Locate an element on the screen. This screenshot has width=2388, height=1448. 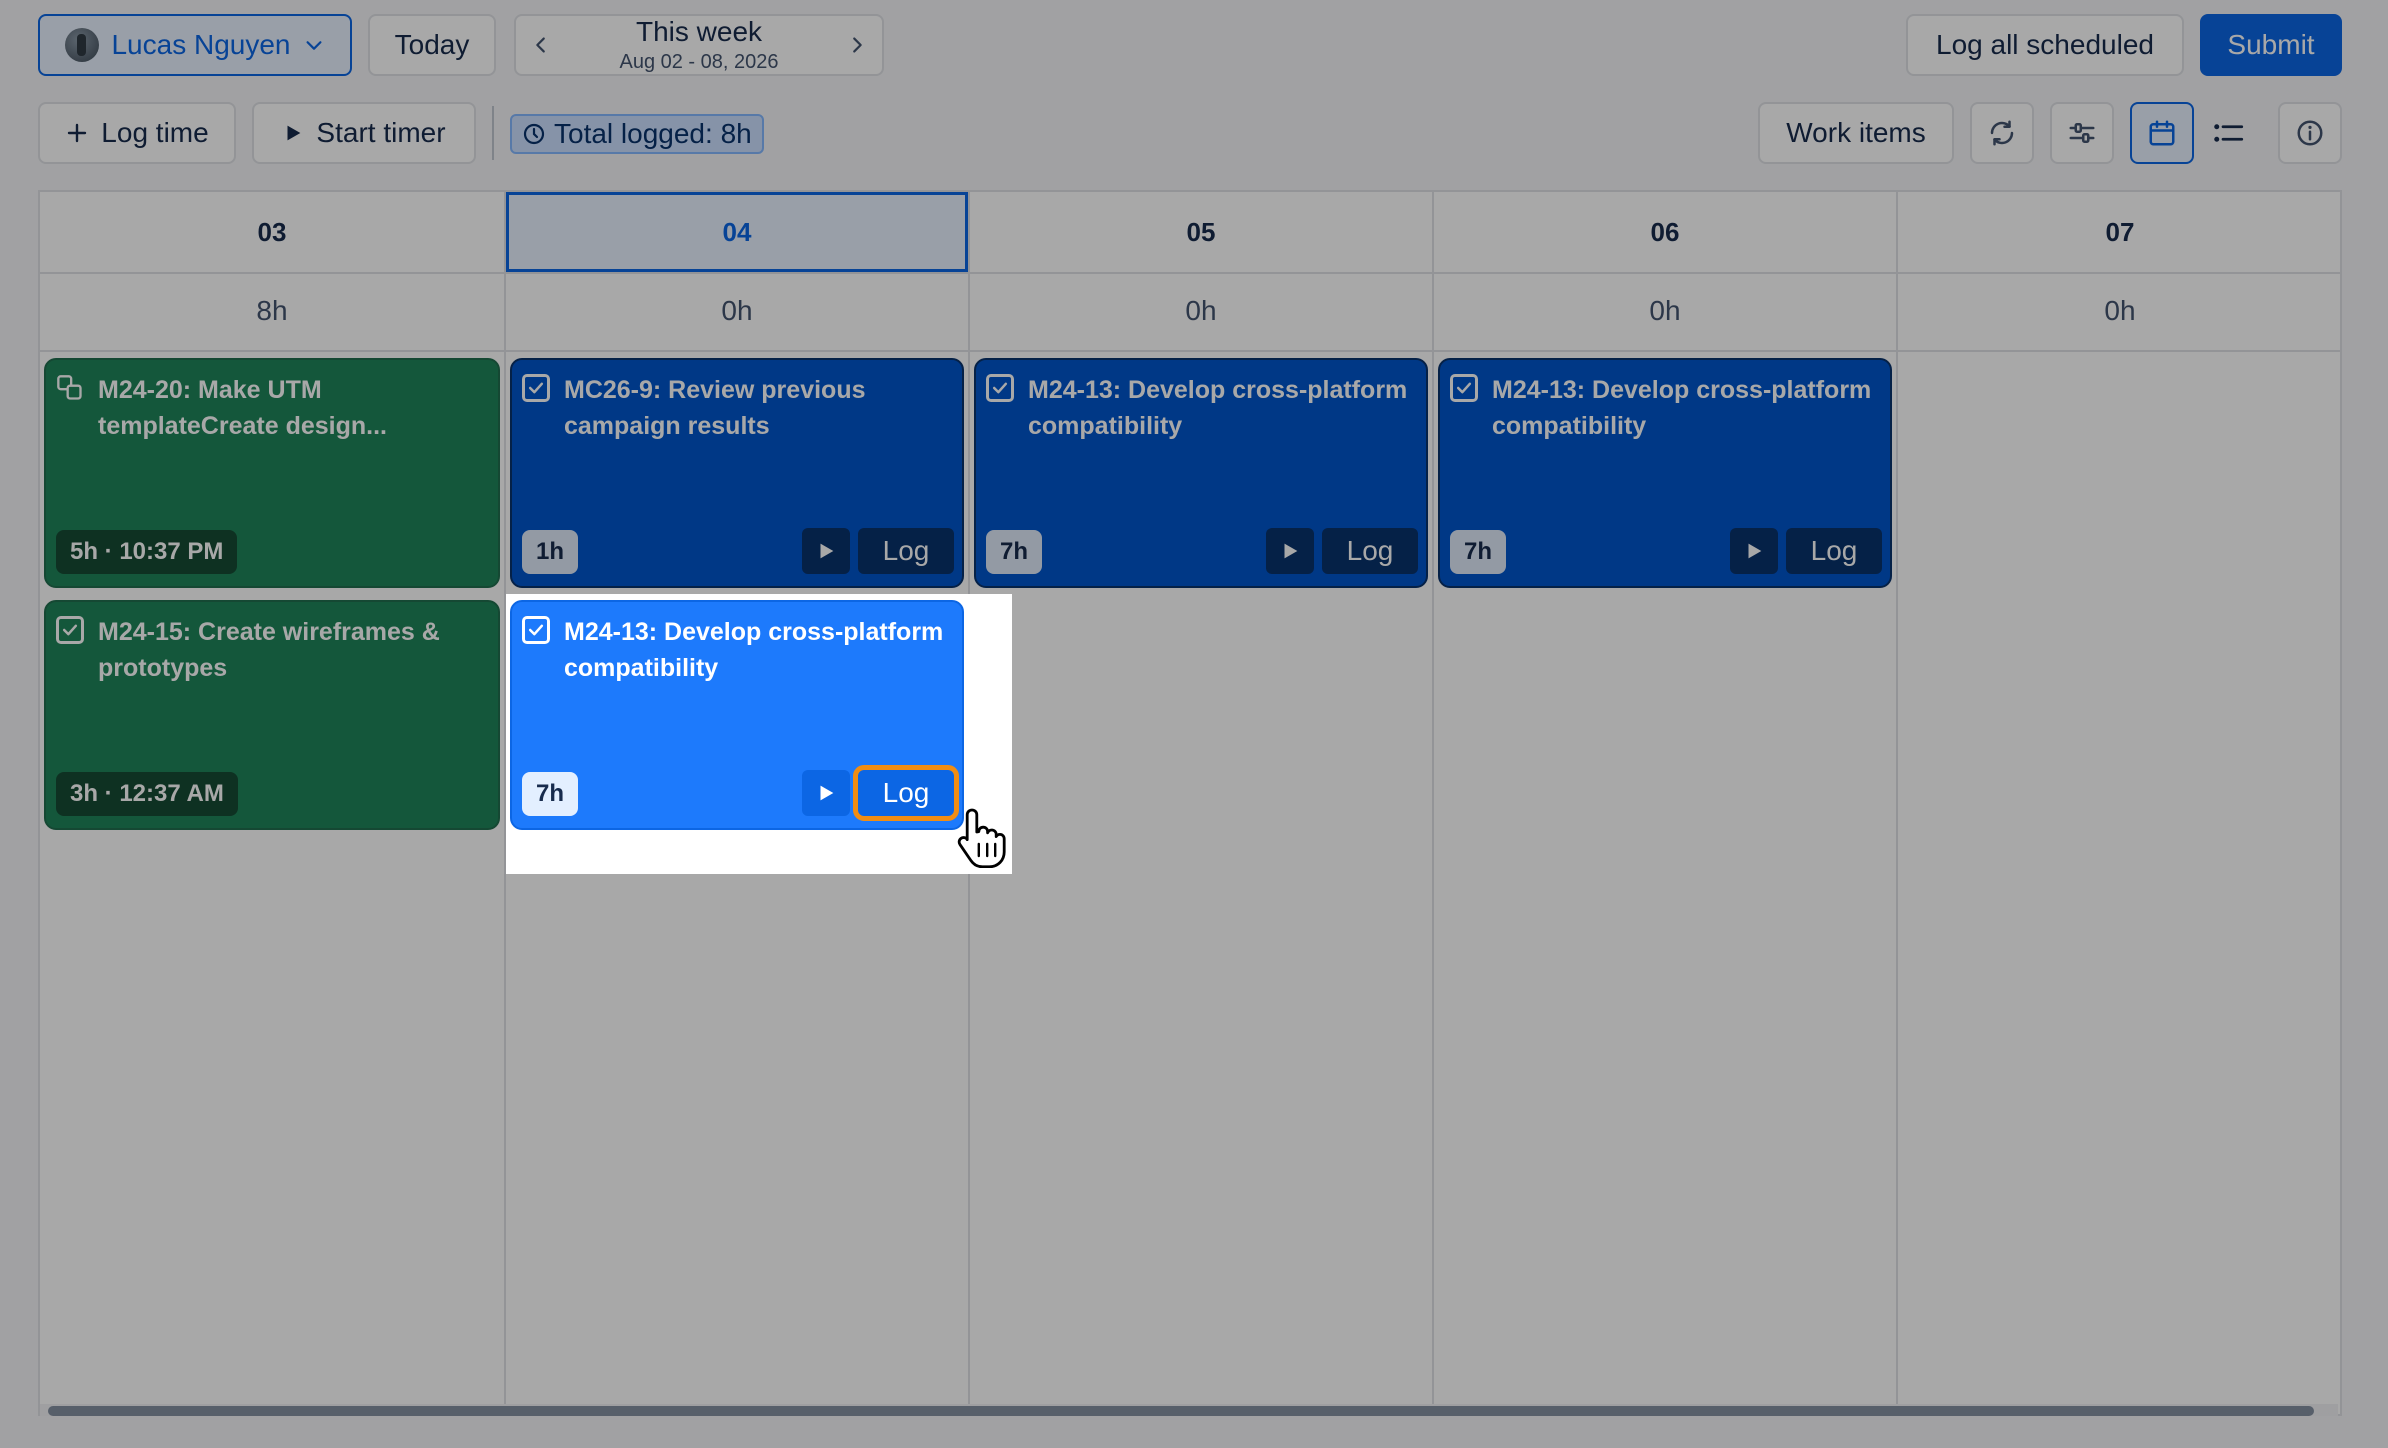
day-header: 05 is located at coordinates (1201, 232).